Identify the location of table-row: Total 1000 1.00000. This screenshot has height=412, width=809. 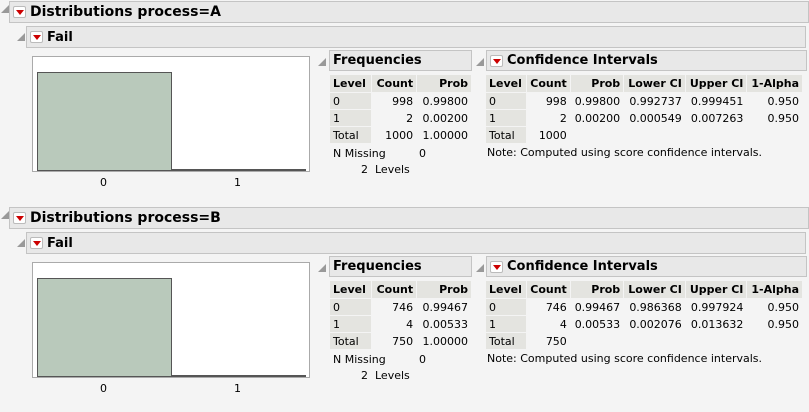
(400, 135).